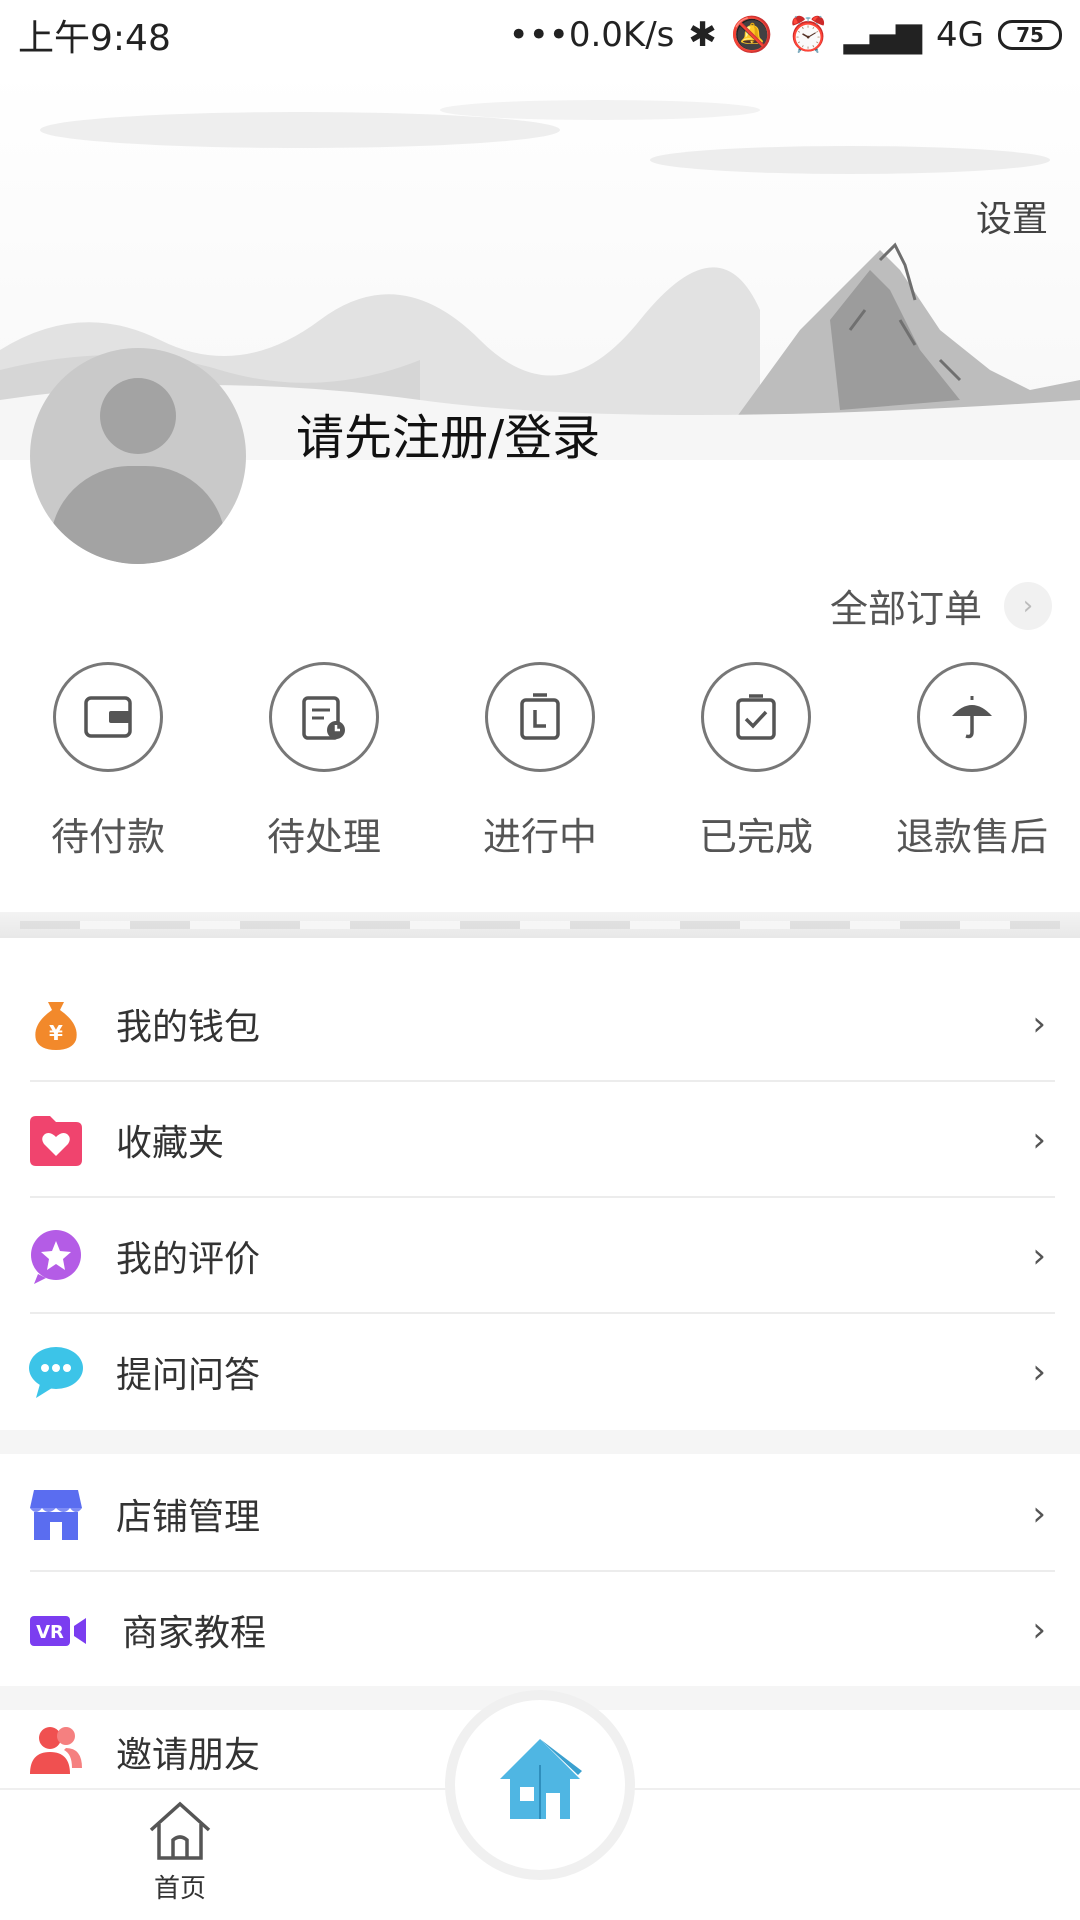 The width and height of the screenshot is (1080, 1920). What do you see at coordinates (94, 38) in the screenshot?
I see `status-time: 上午9:48` at bounding box center [94, 38].